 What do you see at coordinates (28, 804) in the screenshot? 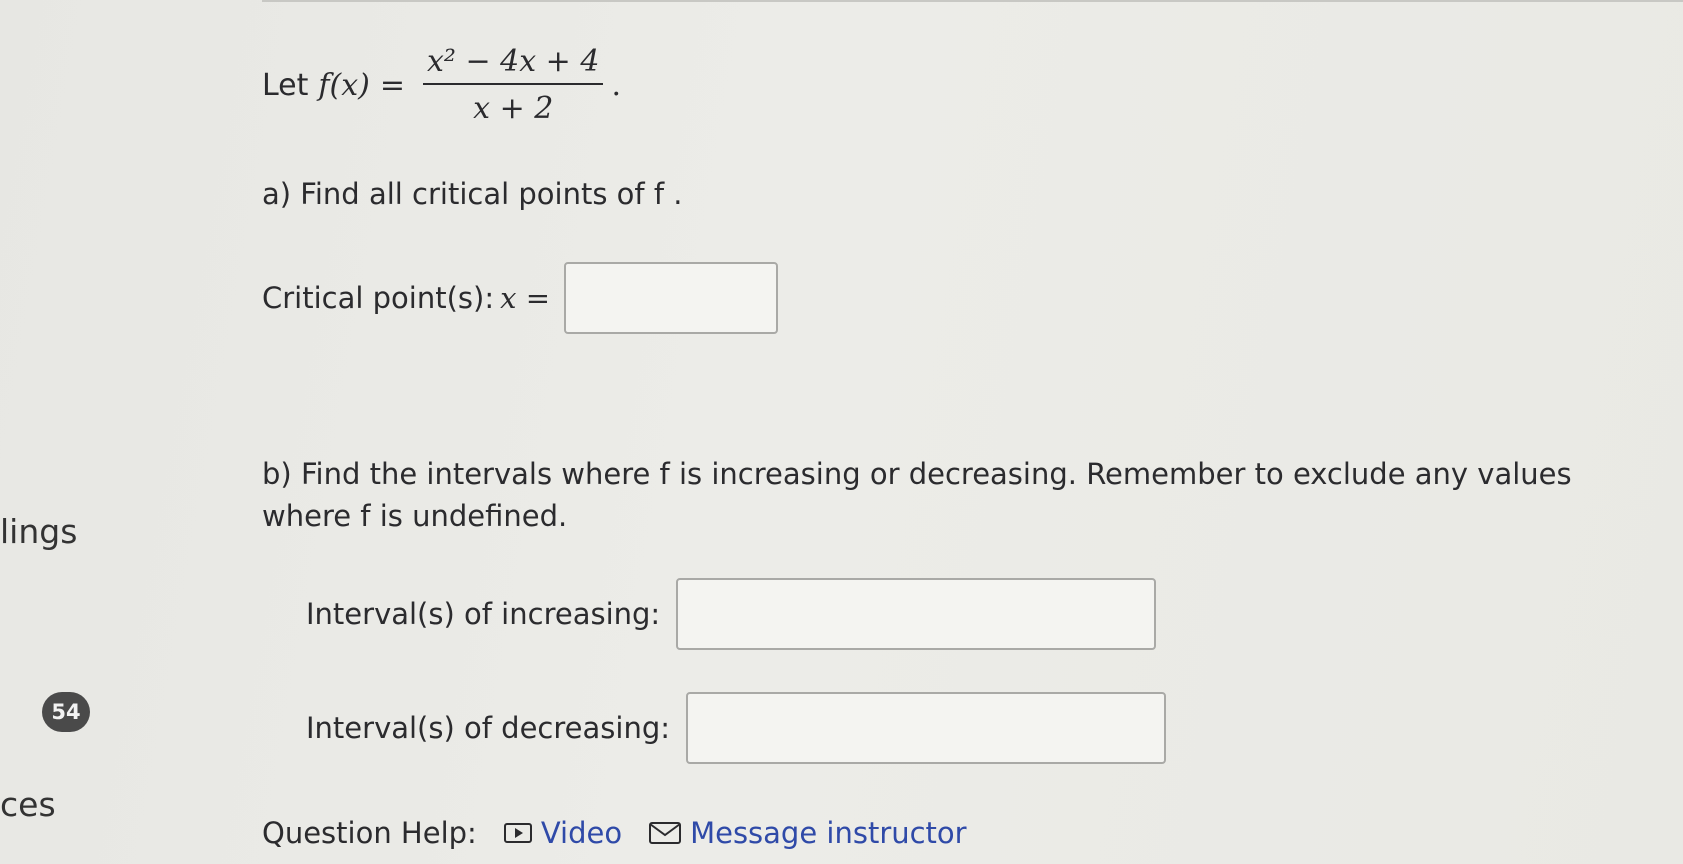
I see `sidebar-fragment-bottom: ces` at bounding box center [28, 804].